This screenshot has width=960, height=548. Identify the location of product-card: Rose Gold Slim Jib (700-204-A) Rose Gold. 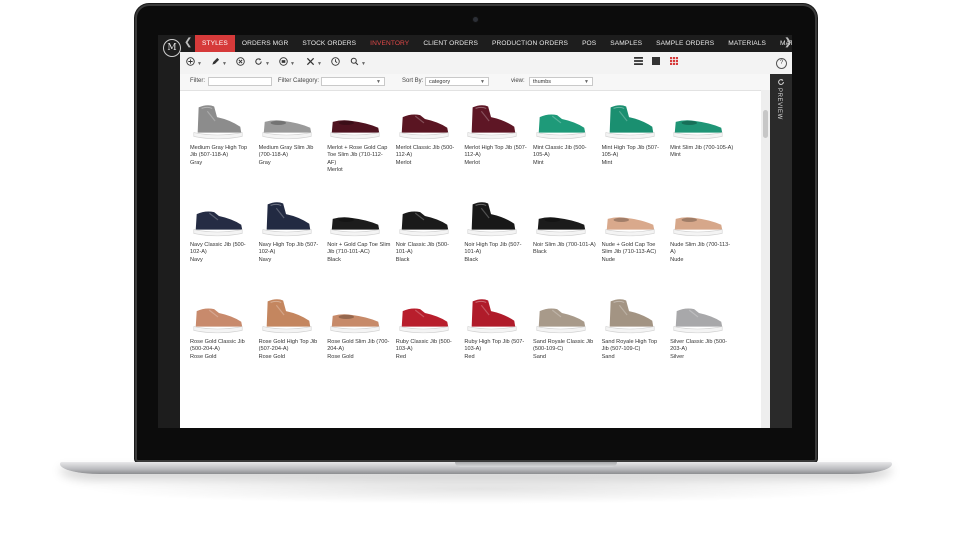
(359, 339).